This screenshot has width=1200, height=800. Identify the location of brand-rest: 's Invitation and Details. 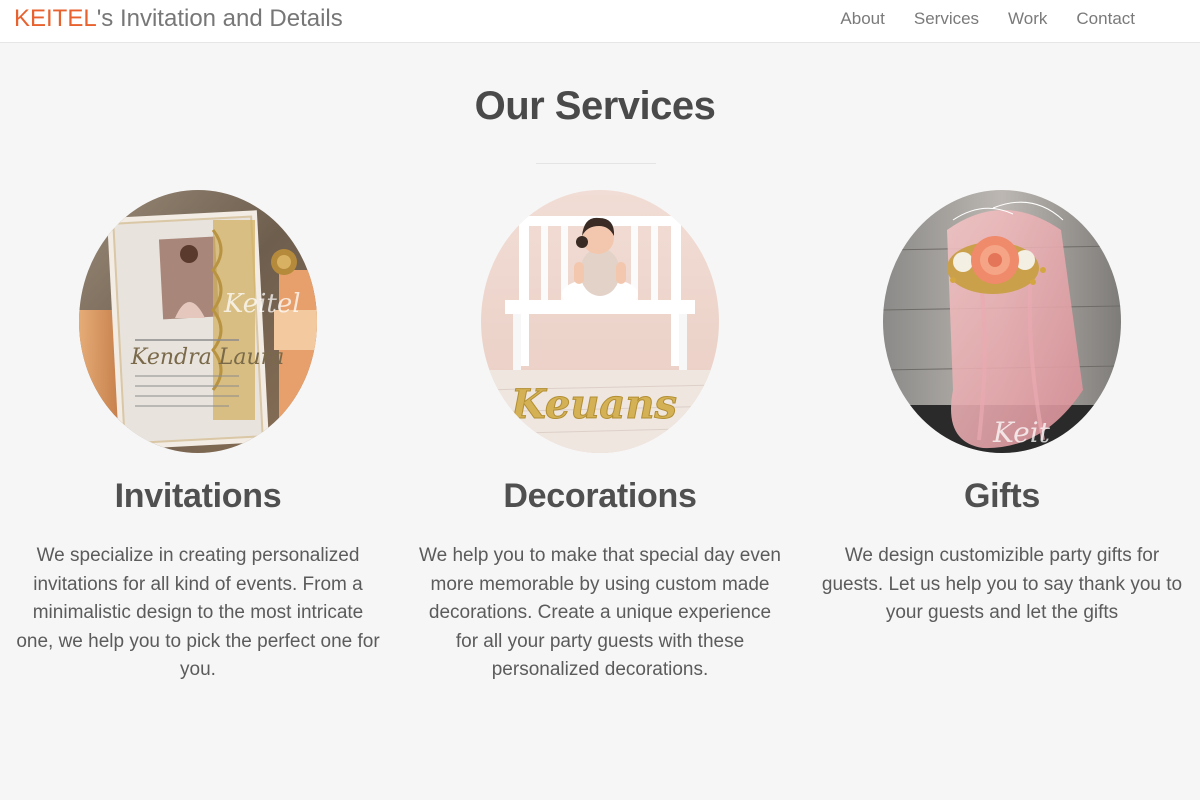
(219, 18).